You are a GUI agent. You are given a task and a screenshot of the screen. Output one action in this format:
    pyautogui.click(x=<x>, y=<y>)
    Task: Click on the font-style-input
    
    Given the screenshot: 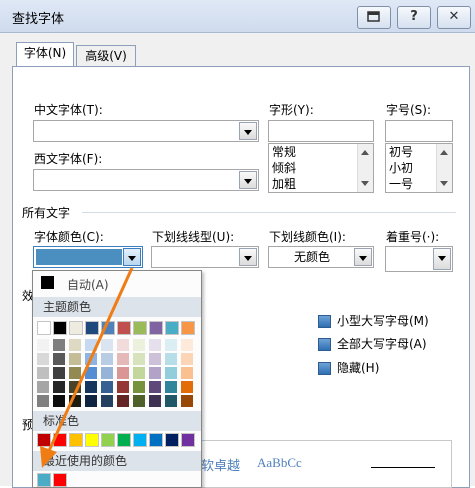 What is the action you would take?
    pyautogui.click(x=321, y=131)
    